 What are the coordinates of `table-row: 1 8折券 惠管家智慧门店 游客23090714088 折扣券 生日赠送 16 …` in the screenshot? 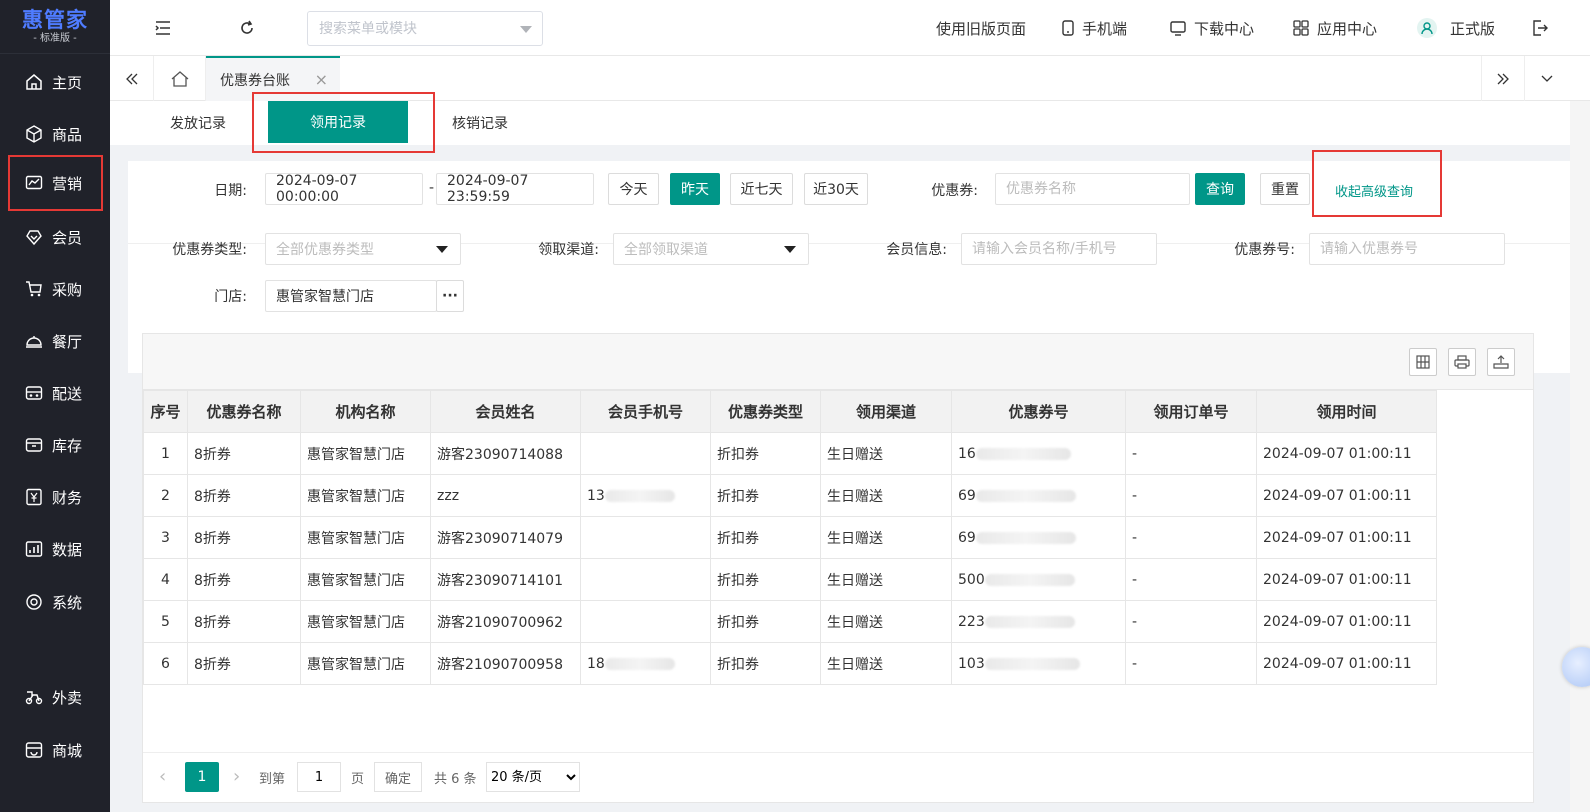 It's located at (790, 453).